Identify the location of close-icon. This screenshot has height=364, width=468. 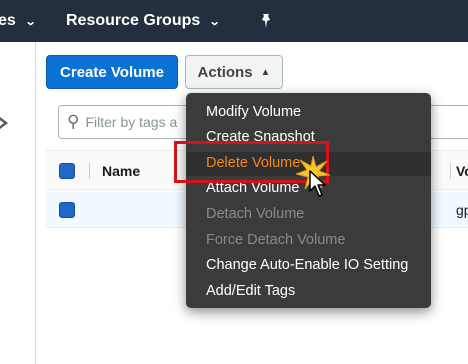
(5, 125).